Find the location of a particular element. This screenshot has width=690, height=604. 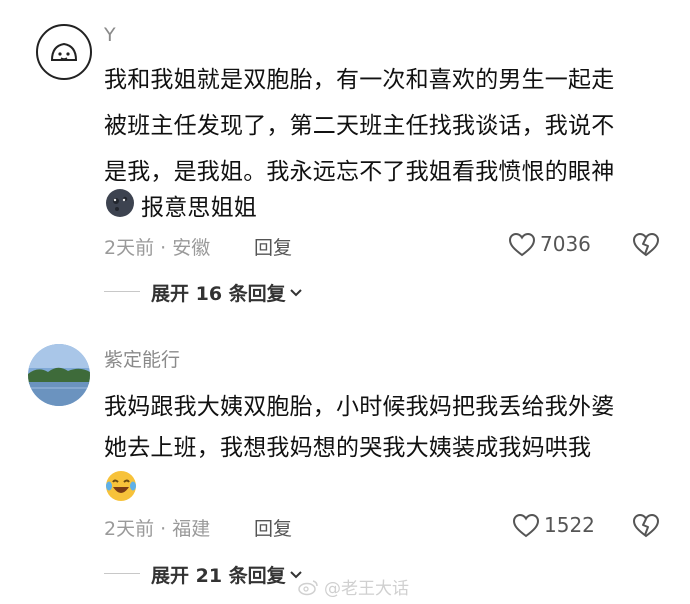

comment-text-line: 我和我姐就是双胞胎，有一次和喜欢的男生一起走 is located at coordinates (359, 80).